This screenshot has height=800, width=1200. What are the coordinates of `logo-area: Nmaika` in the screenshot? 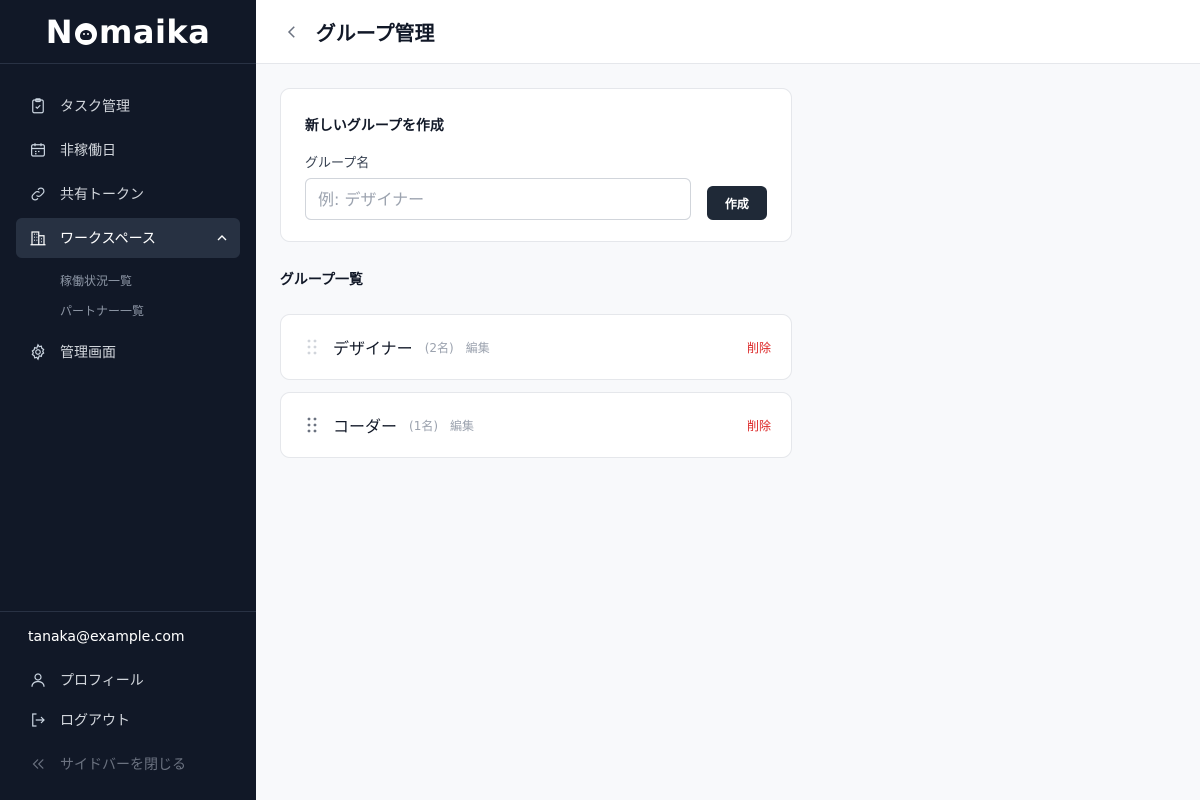 It's located at (128, 32).